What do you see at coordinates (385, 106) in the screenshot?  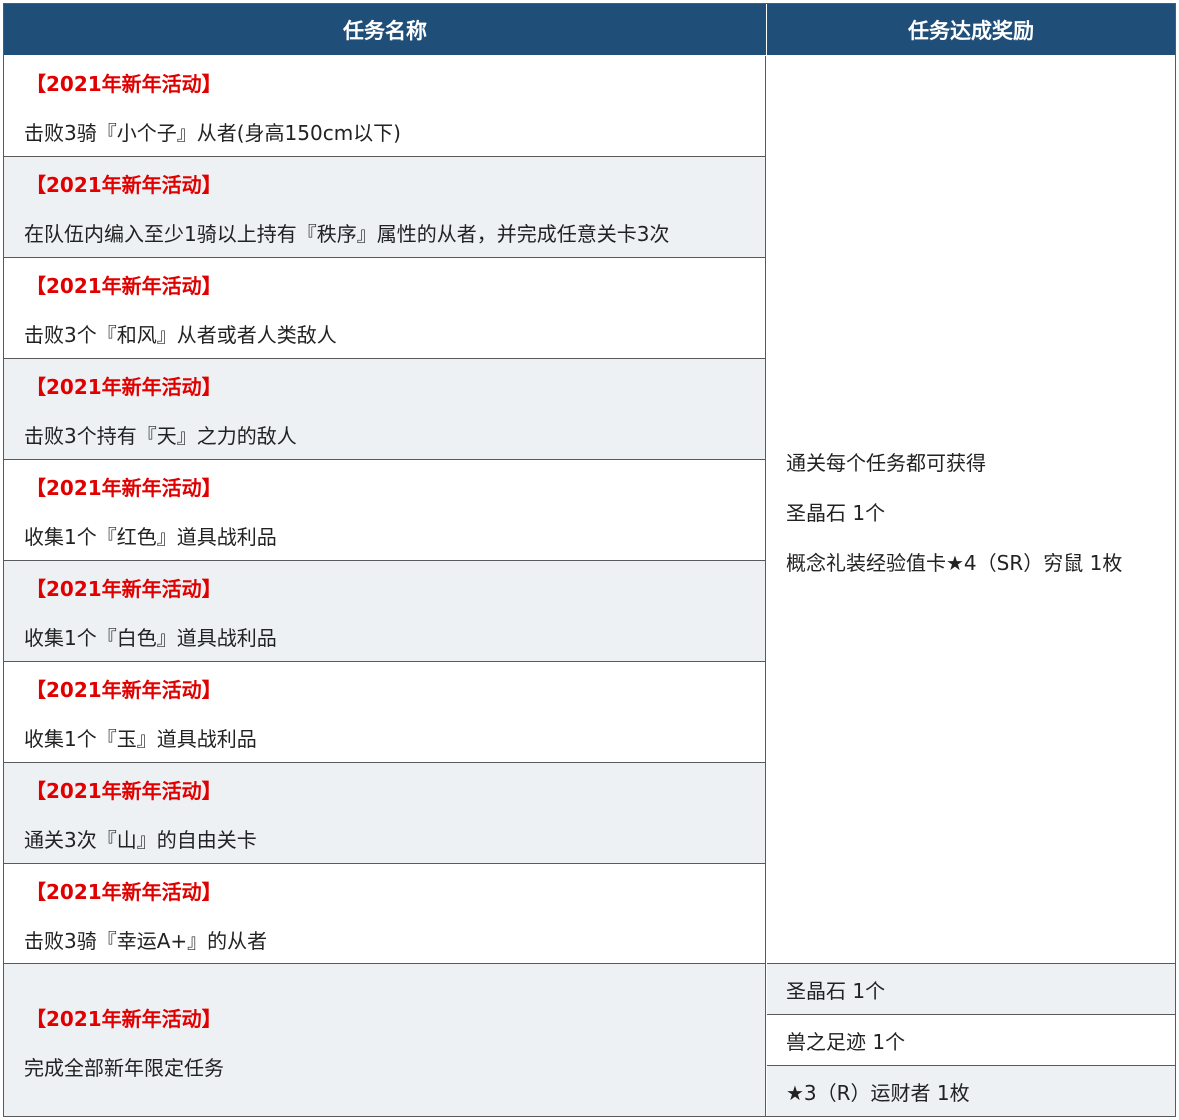 I see `task-row: 【2021年新年活动】 击败3骑『小个子』从者(身高150cm以下)` at bounding box center [385, 106].